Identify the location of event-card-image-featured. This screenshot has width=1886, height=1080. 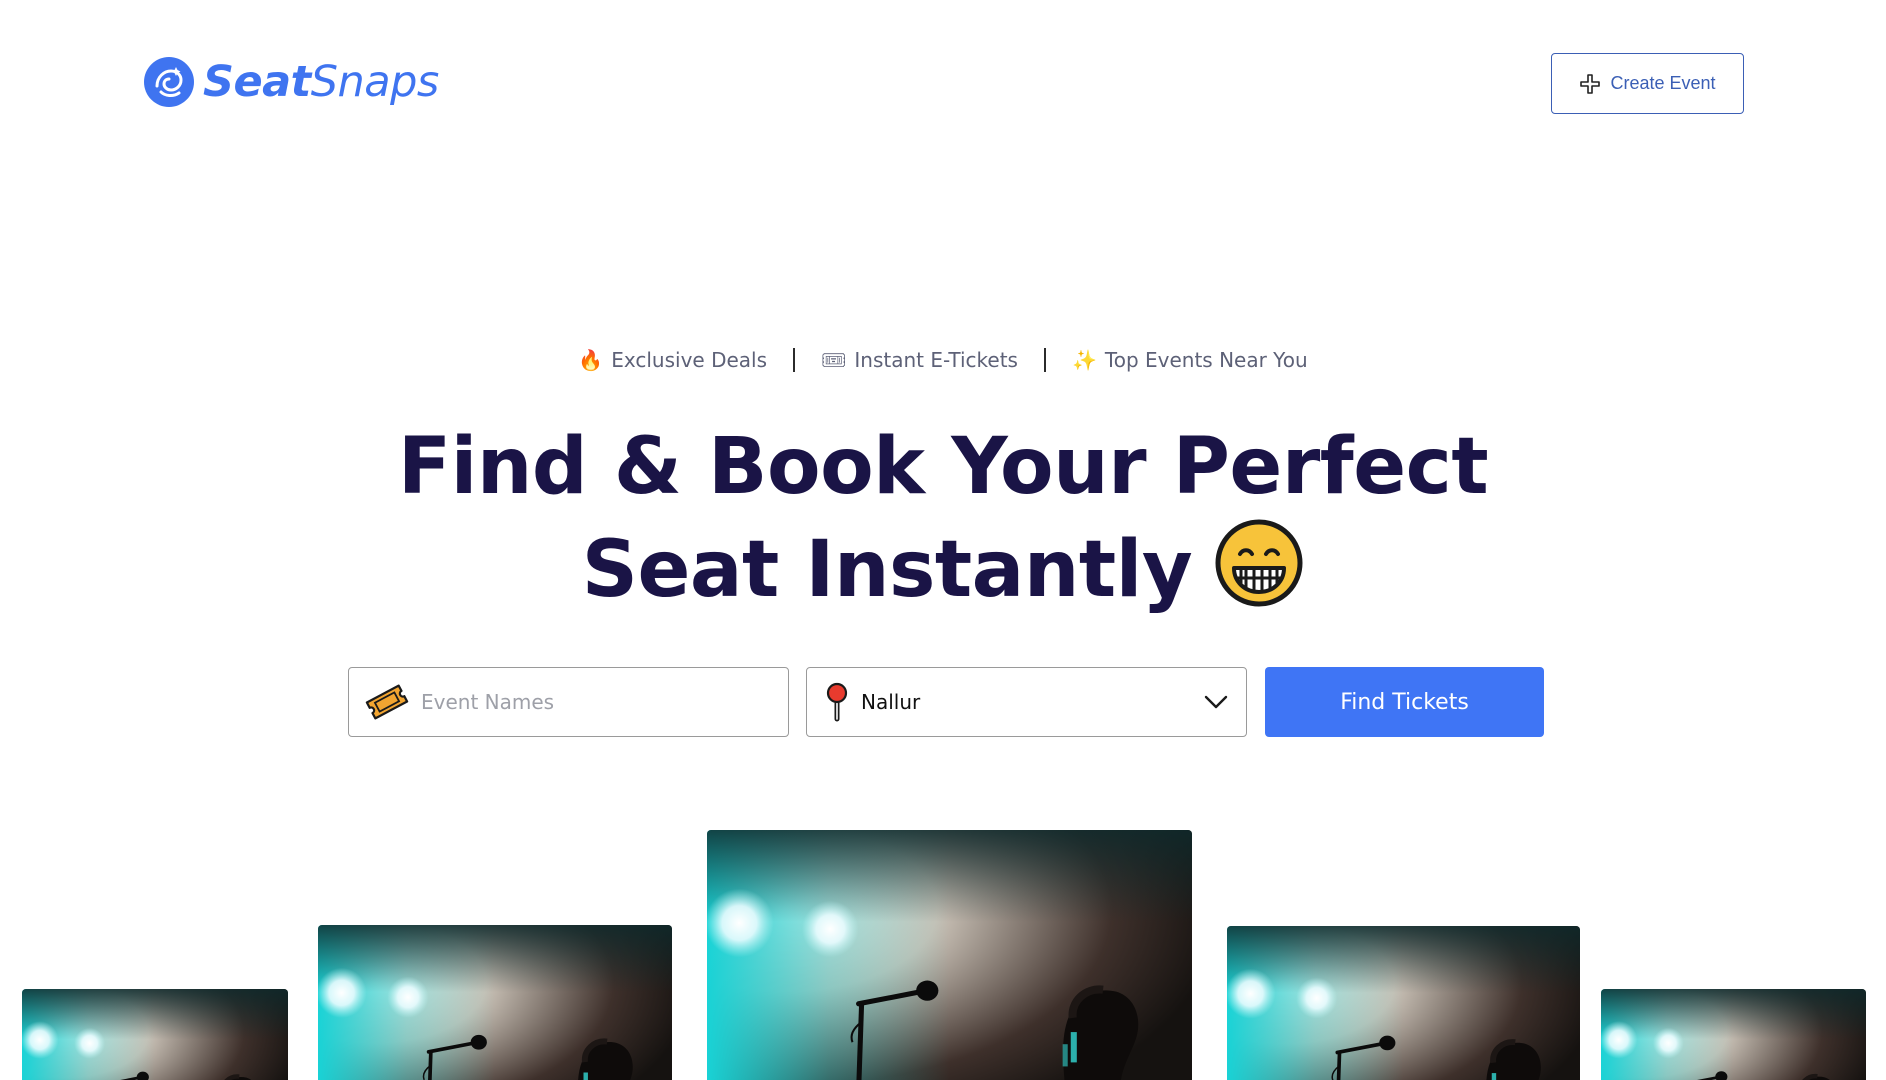
(949, 955).